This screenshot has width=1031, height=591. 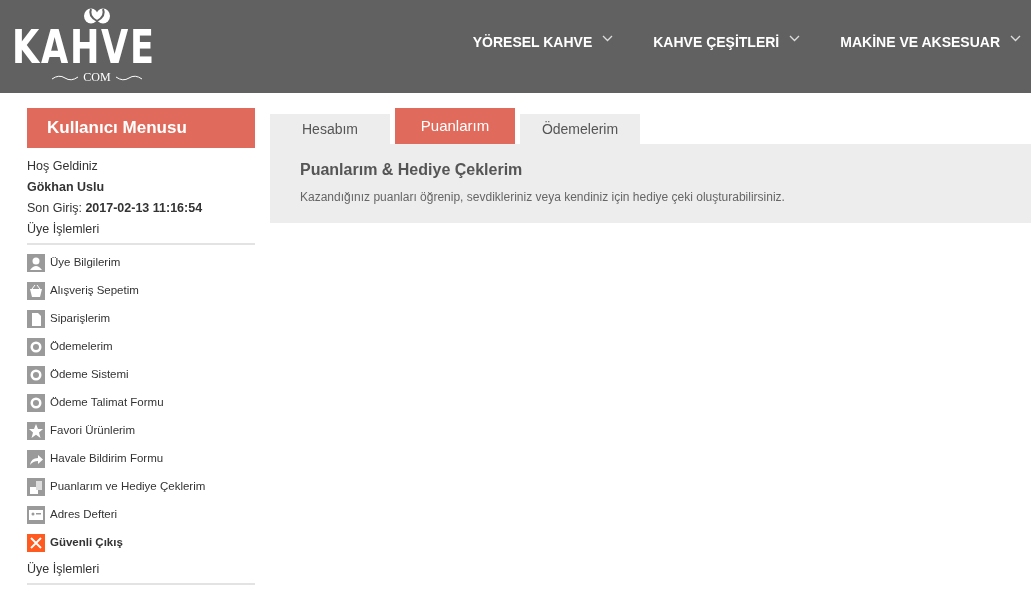 What do you see at coordinates (84, 47) in the screenshot?
I see `logo-text: KAHVE` at bounding box center [84, 47].